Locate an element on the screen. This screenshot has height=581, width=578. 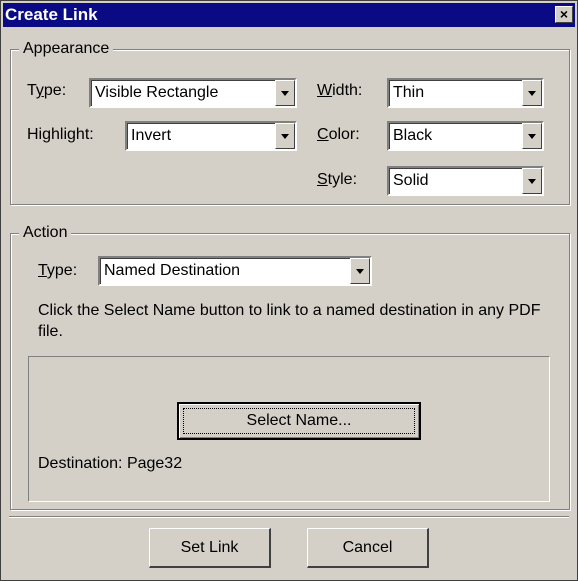
color-value: Black is located at coordinates (413, 135).